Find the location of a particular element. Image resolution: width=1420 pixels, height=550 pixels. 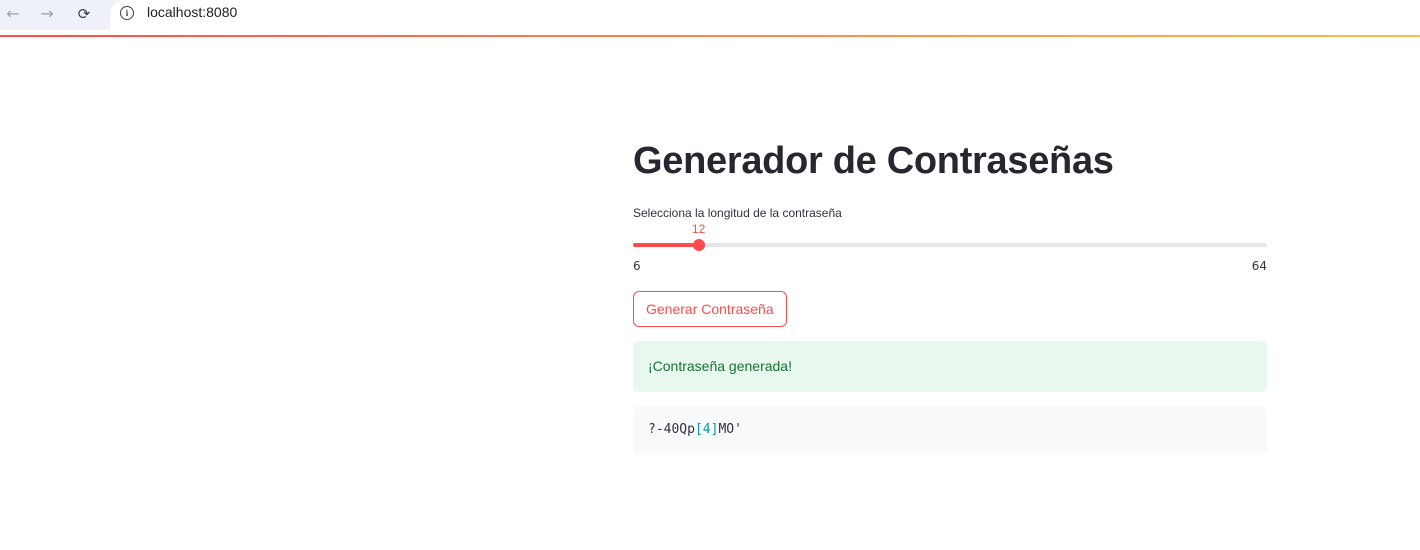

slider-max-label: 64 is located at coordinates (1259, 266).